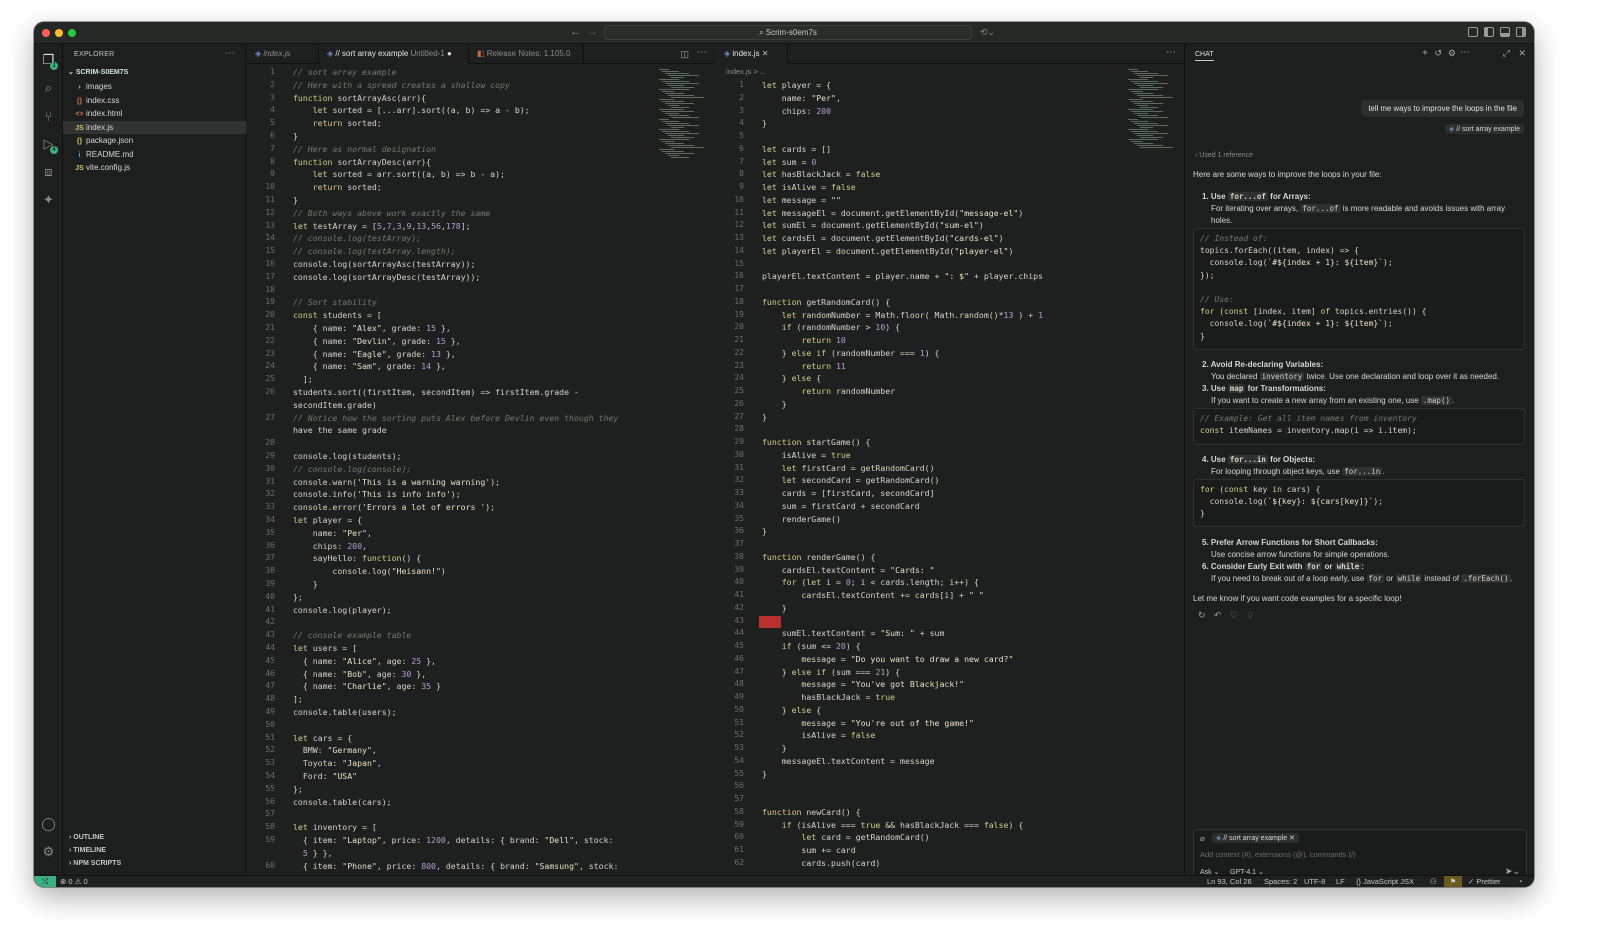 Image resolution: width=1600 pixels, height=950 pixels. Describe the element at coordinates (828, 697) in the screenshot. I see `code-line: hasBlackJack = true` at that location.